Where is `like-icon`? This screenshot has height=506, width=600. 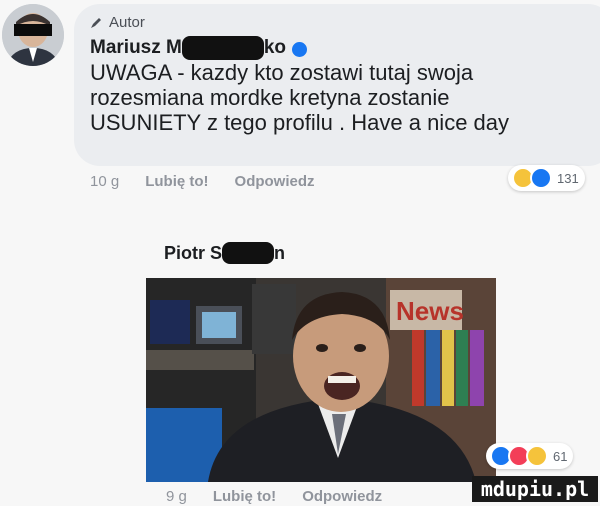
like-icon is located at coordinates (541, 178).